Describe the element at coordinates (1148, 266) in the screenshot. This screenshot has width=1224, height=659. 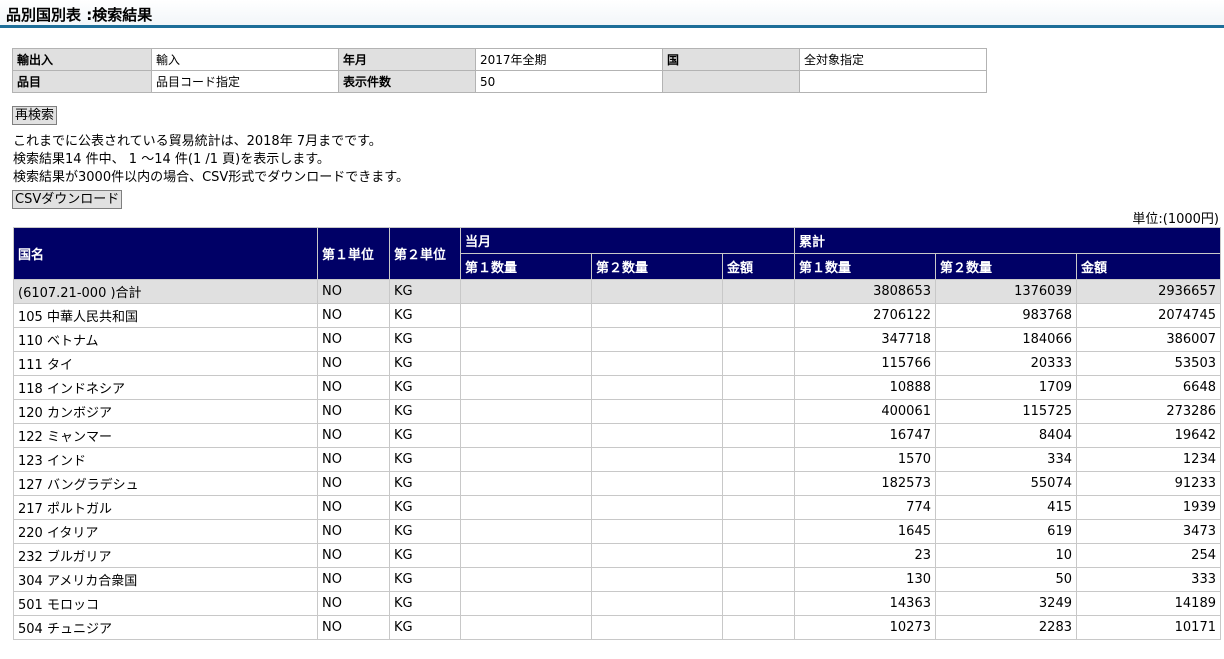
I see `col-header-cum-amount: 金額` at that location.